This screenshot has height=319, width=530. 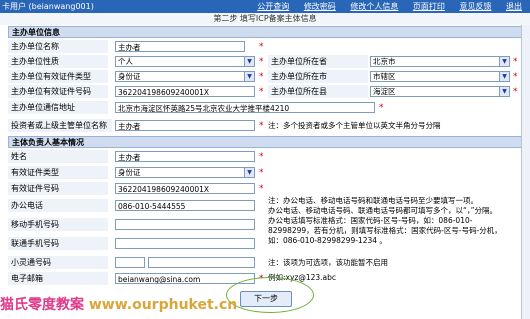 I want to click on label-email: 电子邮箱, so click(x=58, y=278).